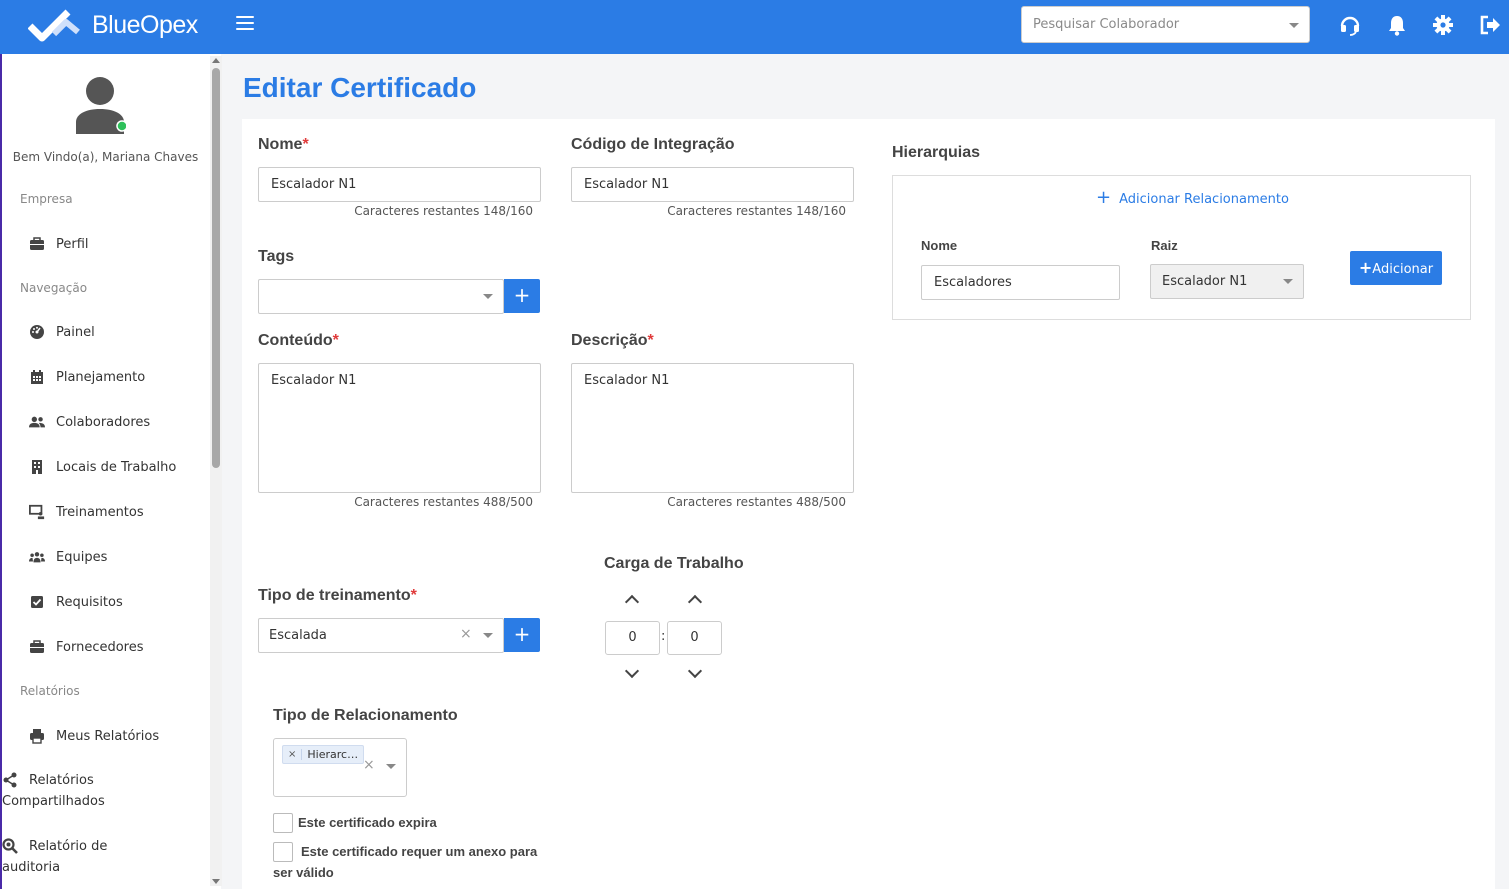 The image size is (1509, 889). I want to click on hours-input: 0, so click(632, 638).